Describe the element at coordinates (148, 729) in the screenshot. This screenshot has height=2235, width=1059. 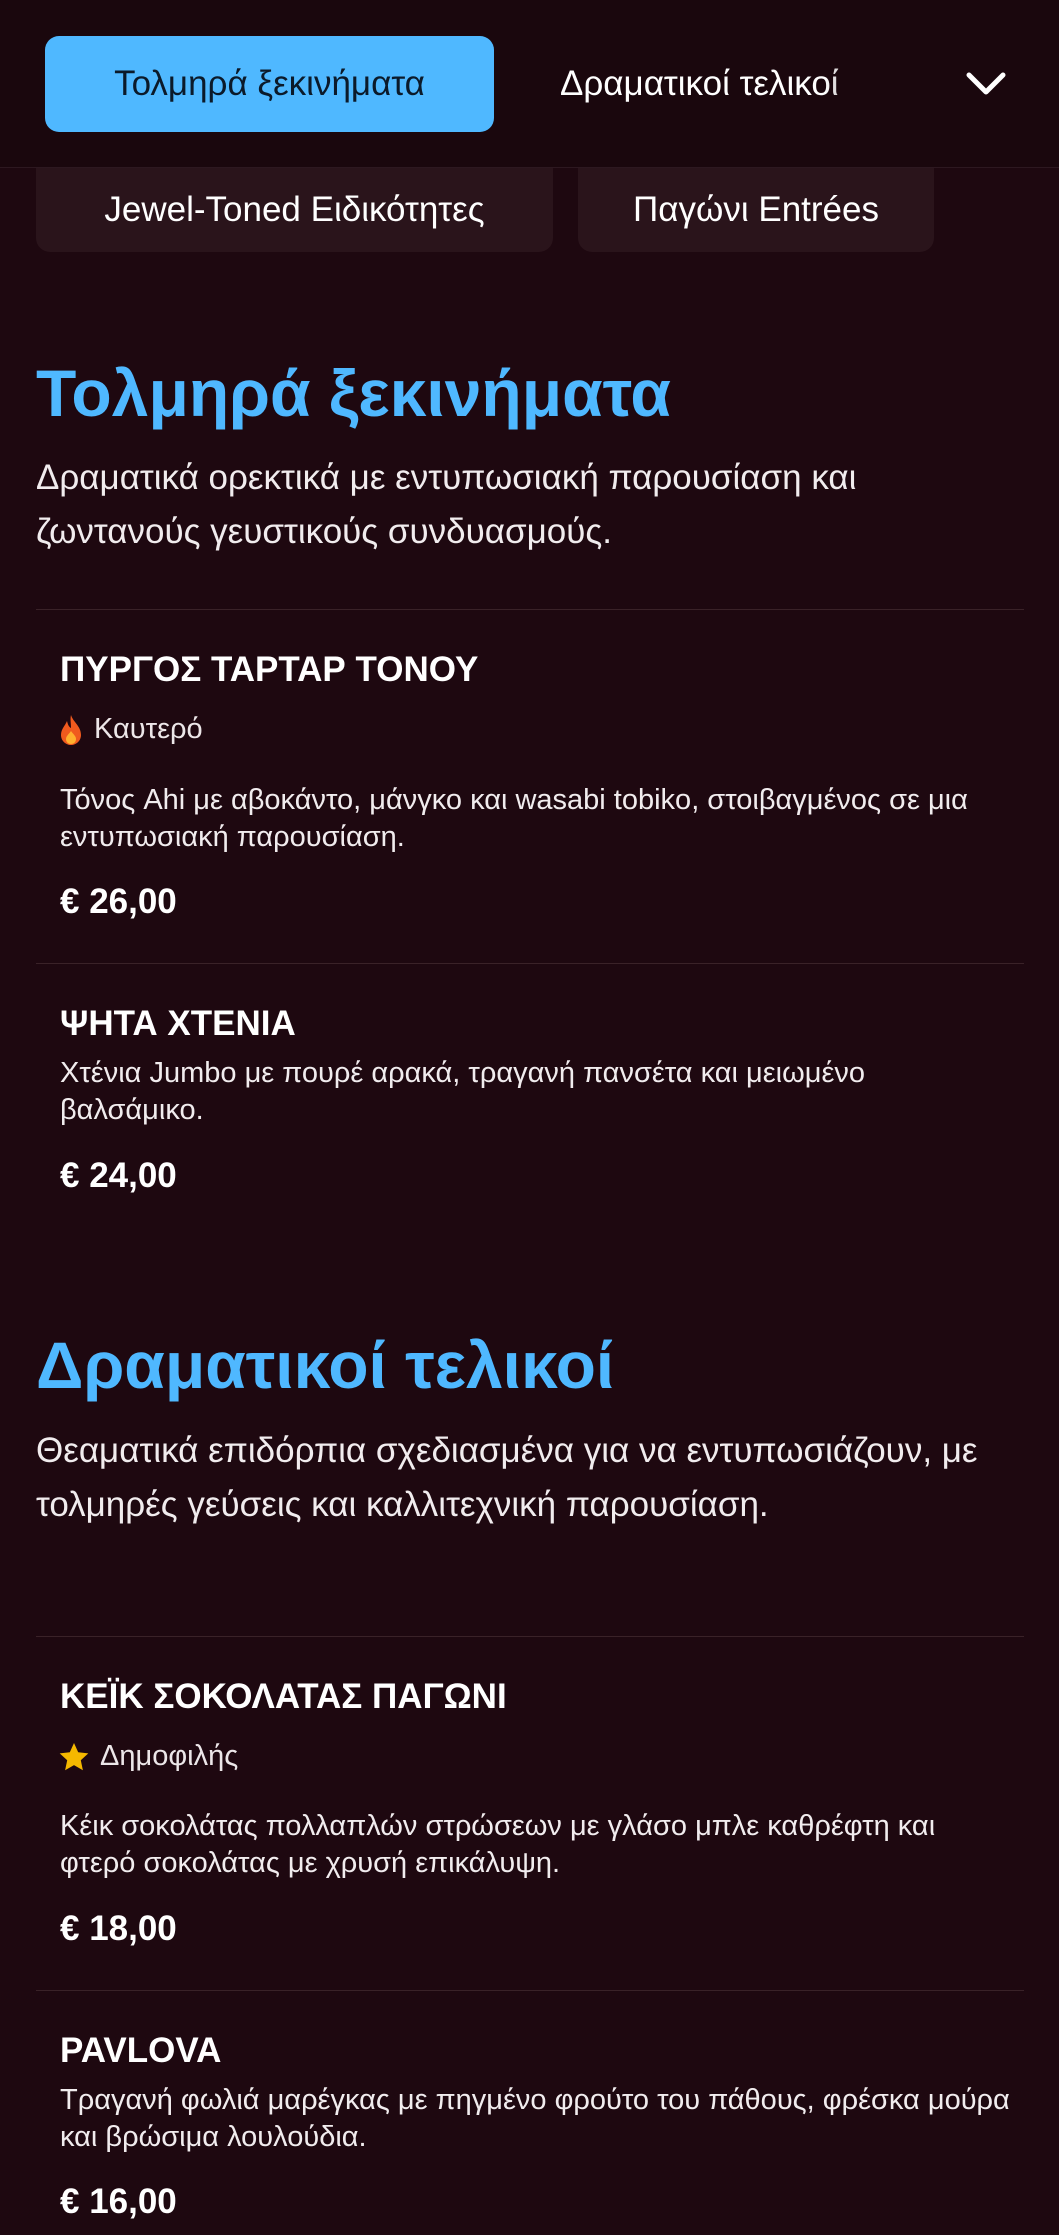
I see `badge-label: Καυτερό` at that location.